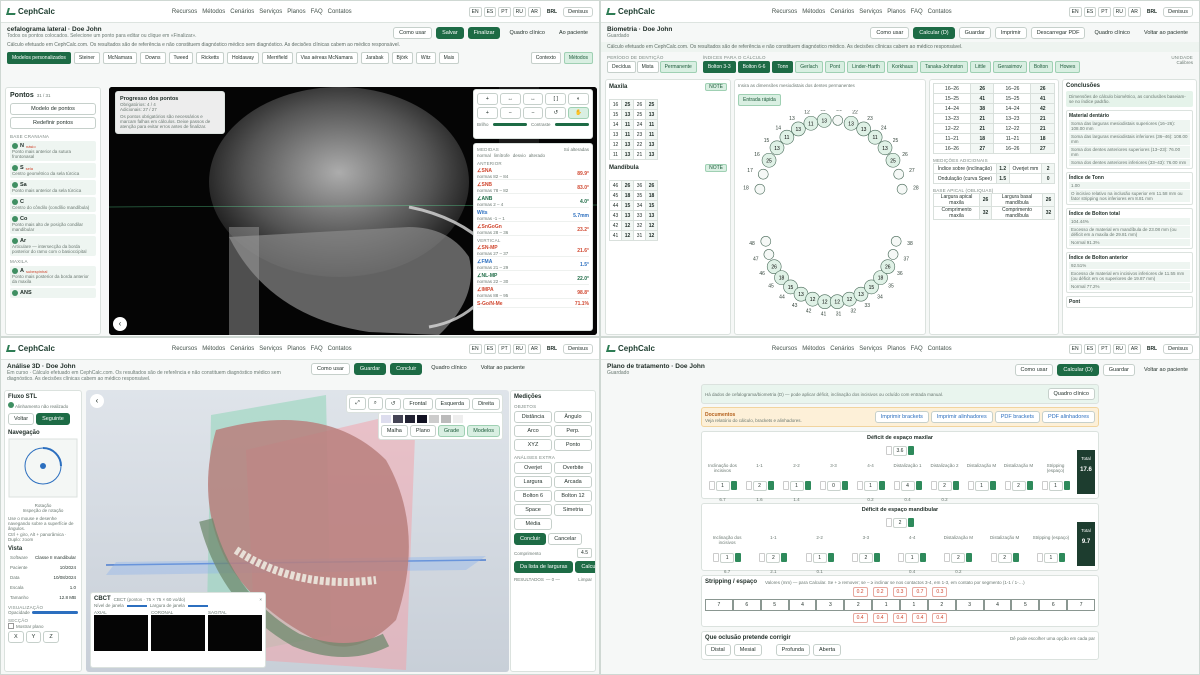  Describe the element at coordinates (885, 148) in the screenshot. I see `tooth: 13` at that location.